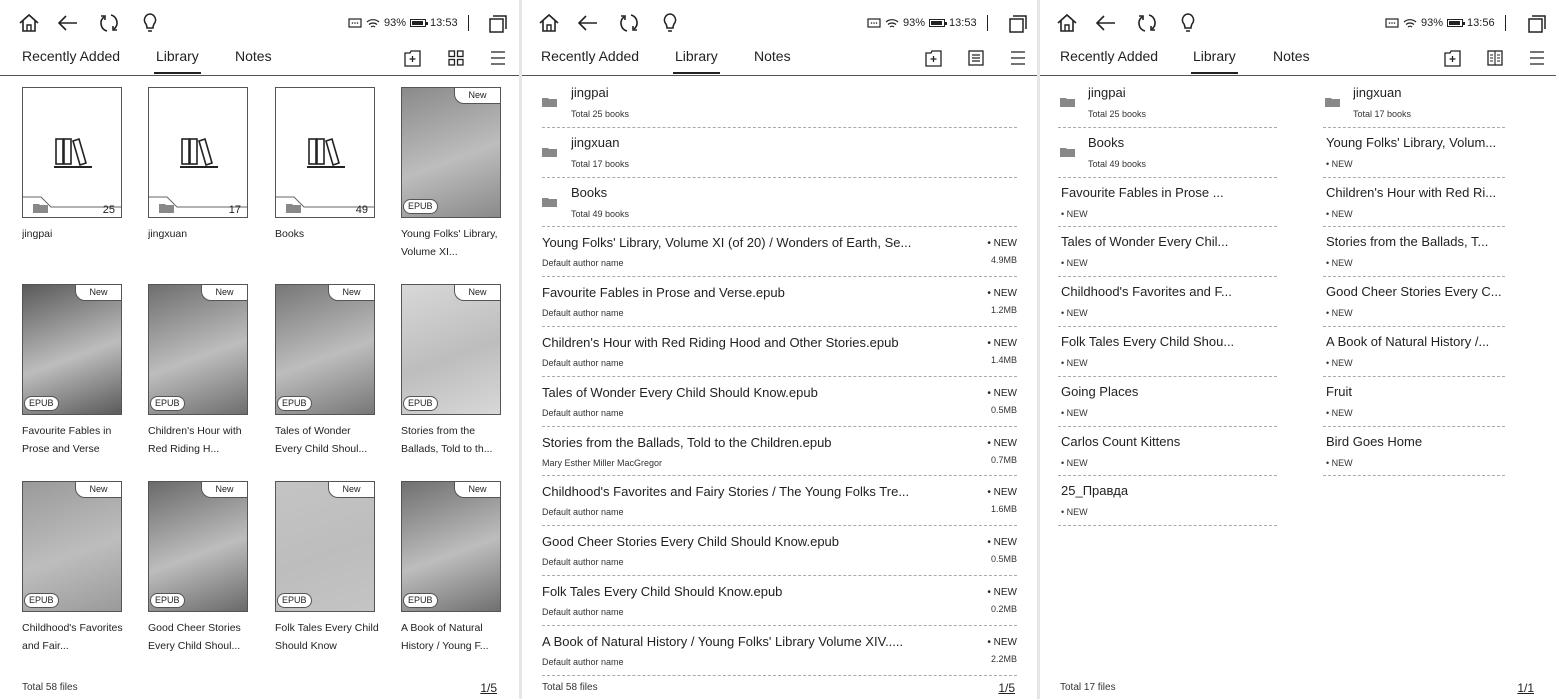 This screenshot has width=1556, height=699. I want to click on book-title: Folk Tales Every Child Should Know, so click(327, 637).